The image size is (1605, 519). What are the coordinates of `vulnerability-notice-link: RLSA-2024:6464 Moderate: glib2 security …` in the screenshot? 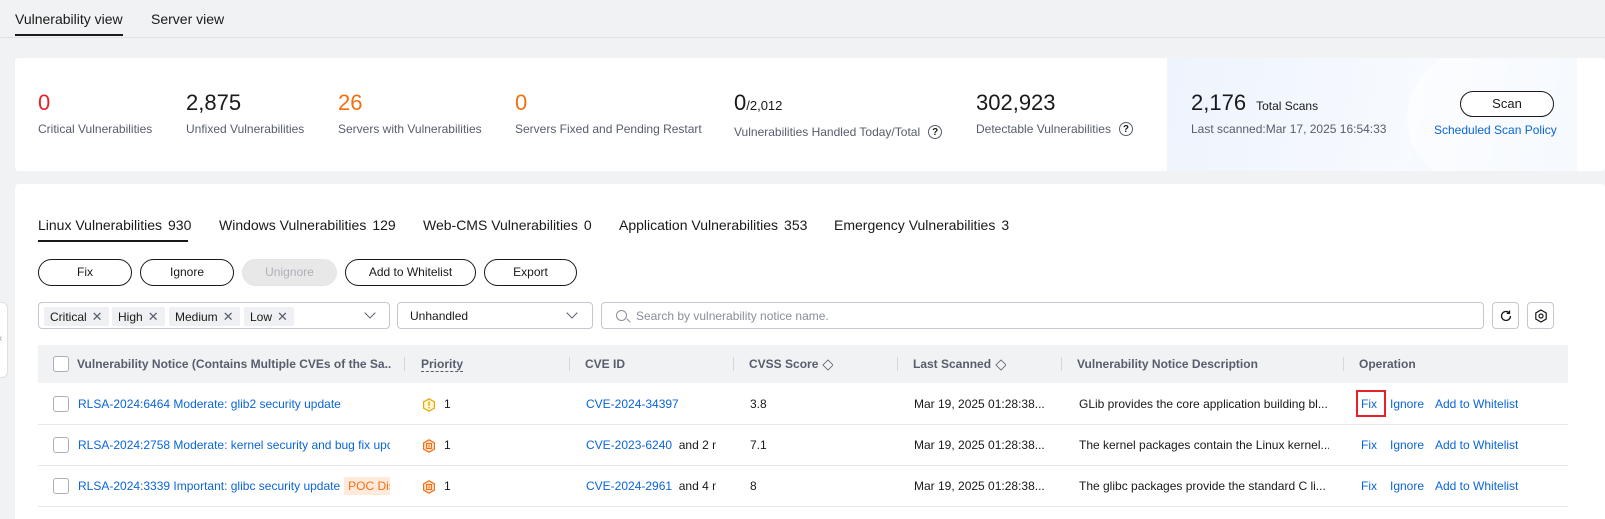 It's located at (234, 404).